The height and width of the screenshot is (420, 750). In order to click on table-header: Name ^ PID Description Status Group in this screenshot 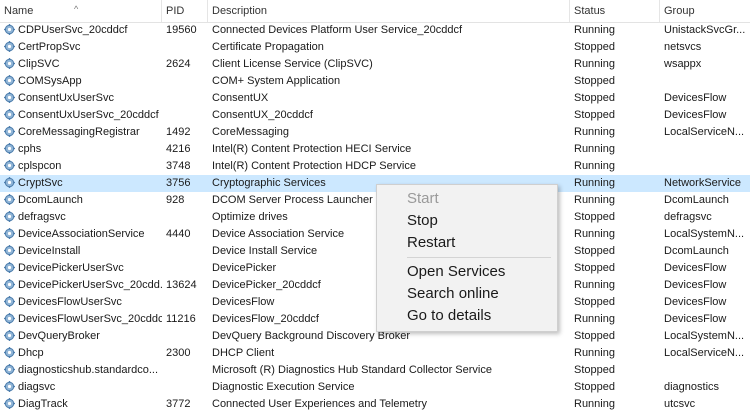, I will do `click(375, 11)`.